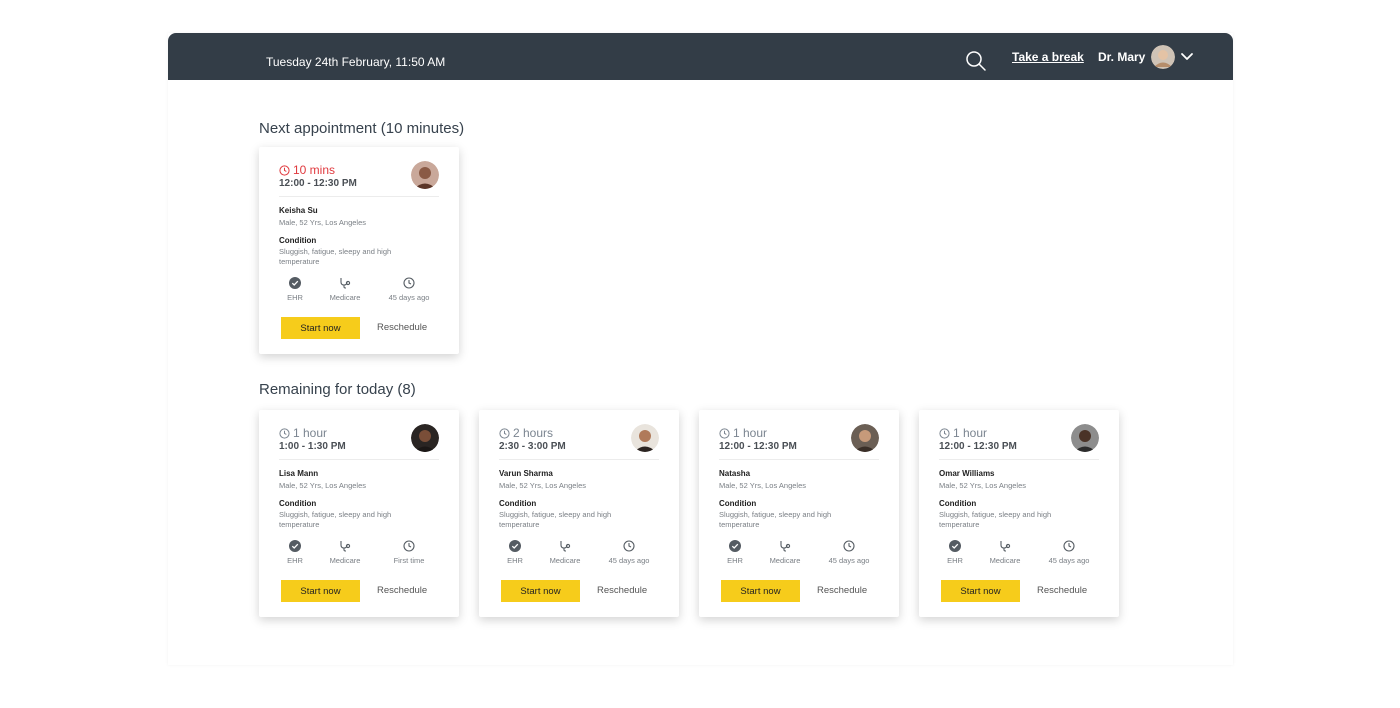  I want to click on time-left: 2 hours, so click(526, 433).